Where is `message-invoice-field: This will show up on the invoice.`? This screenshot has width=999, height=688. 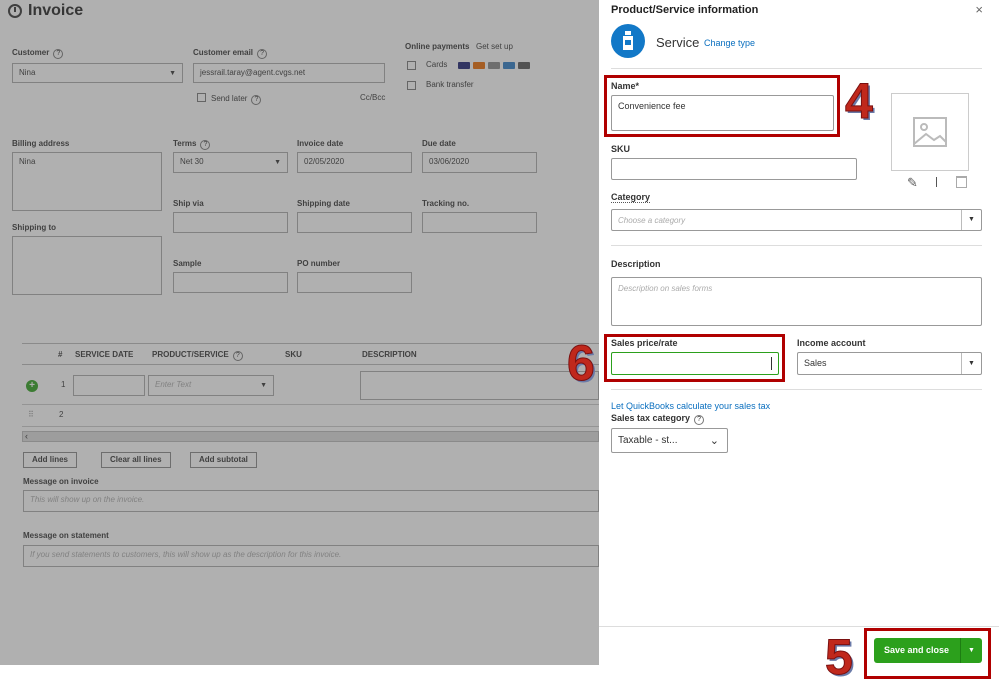
message-invoice-field: This will show up on the invoice. is located at coordinates (311, 501).